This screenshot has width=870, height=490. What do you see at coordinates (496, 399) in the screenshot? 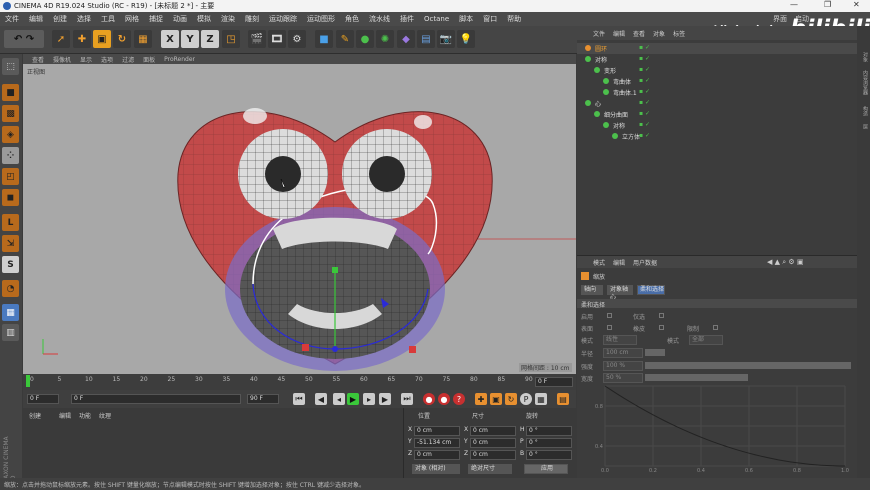
I see `key-scale-icon: ▣` at bounding box center [496, 399].